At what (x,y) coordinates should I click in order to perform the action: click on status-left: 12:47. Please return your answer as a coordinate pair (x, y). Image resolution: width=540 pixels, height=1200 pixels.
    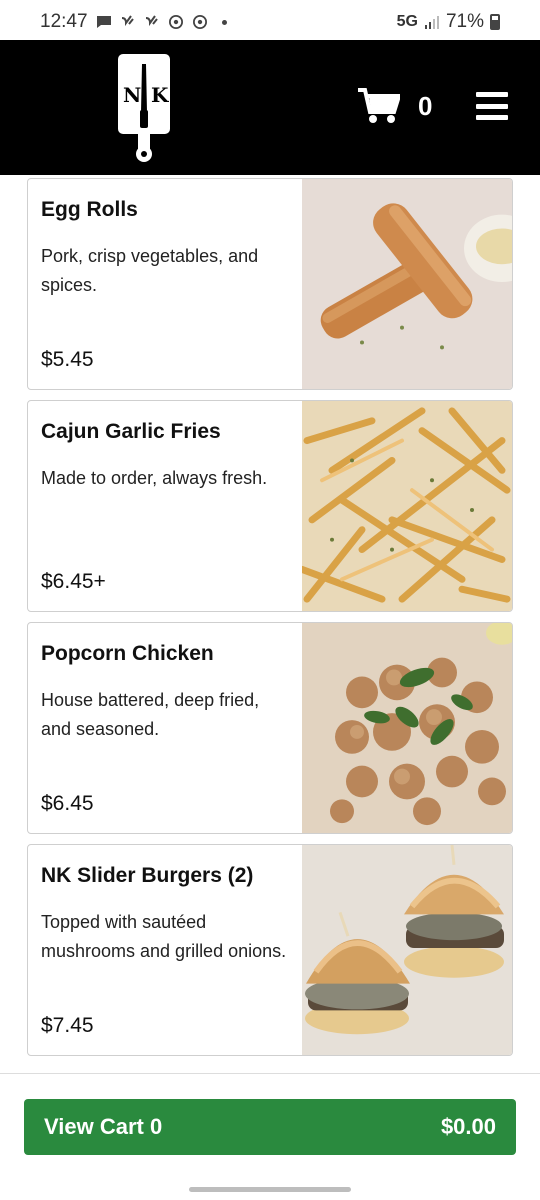
    Looking at the image, I should click on (133, 22).